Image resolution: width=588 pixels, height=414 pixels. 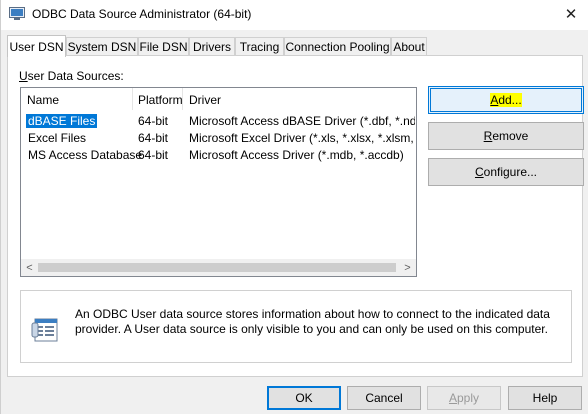 I want to click on tab-drivers: Drivers, so click(x=212, y=46).